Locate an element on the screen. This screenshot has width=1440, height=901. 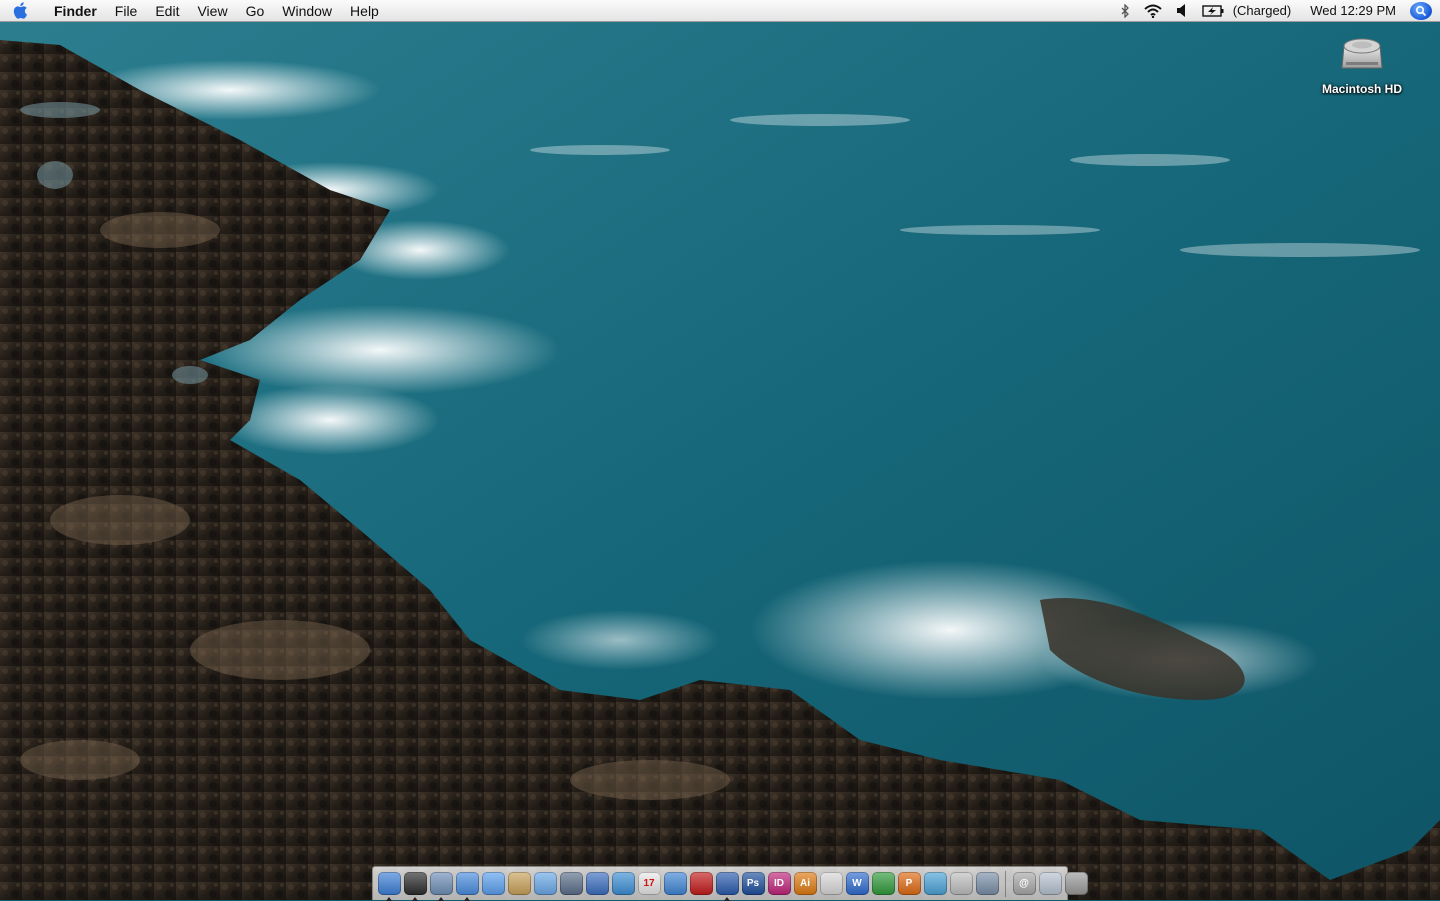
safari-icon is located at coordinates (467, 886).